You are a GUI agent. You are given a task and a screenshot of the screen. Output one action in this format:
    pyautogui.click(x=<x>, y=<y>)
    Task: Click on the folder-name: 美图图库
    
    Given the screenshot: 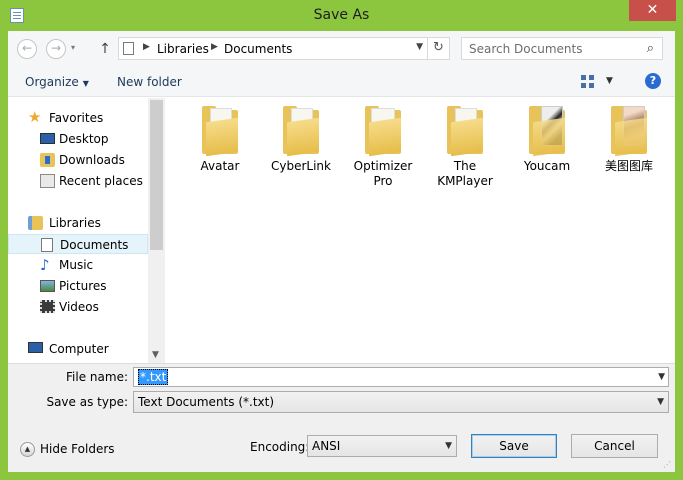 What is the action you would take?
    pyautogui.click(x=628, y=166)
    